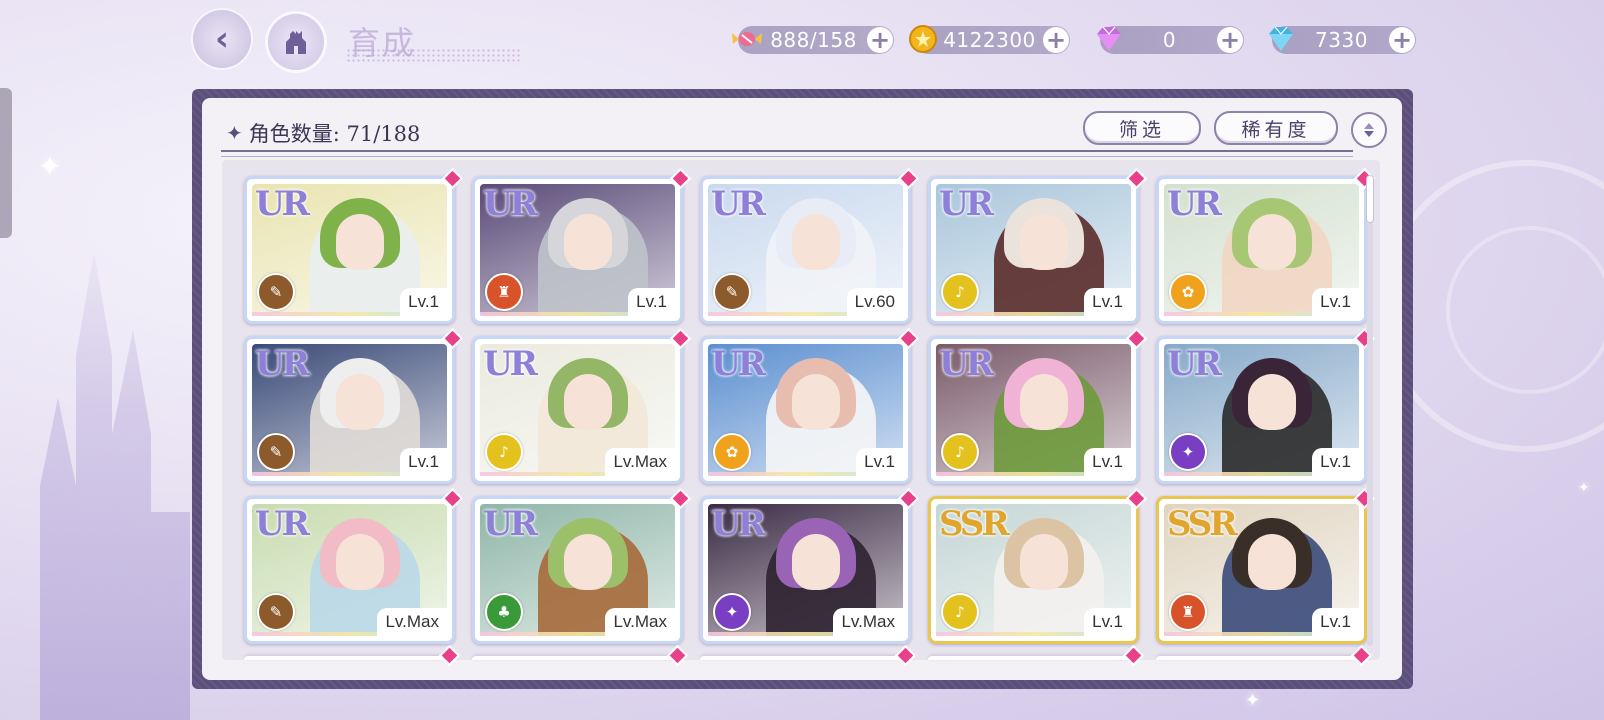 This screenshot has width=1604, height=720. Describe the element at coordinates (1370, 199) in the screenshot. I see `scrollbar-thumb` at that location.